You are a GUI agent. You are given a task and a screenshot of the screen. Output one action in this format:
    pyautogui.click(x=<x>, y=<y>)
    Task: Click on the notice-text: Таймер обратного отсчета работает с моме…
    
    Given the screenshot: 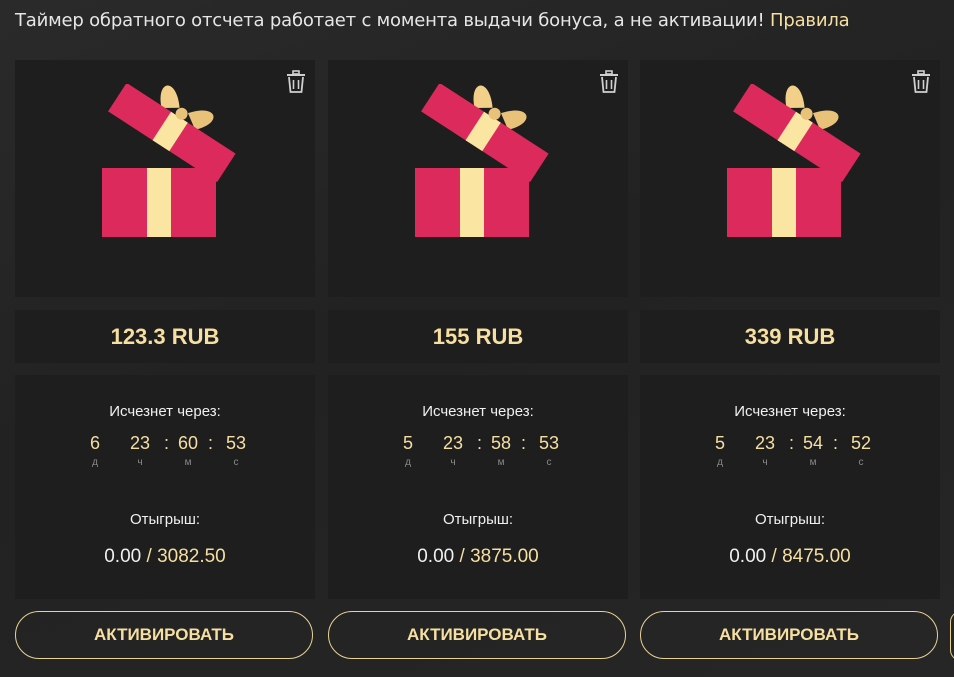 What is the action you would take?
    pyautogui.click(x=390, y=20)
    